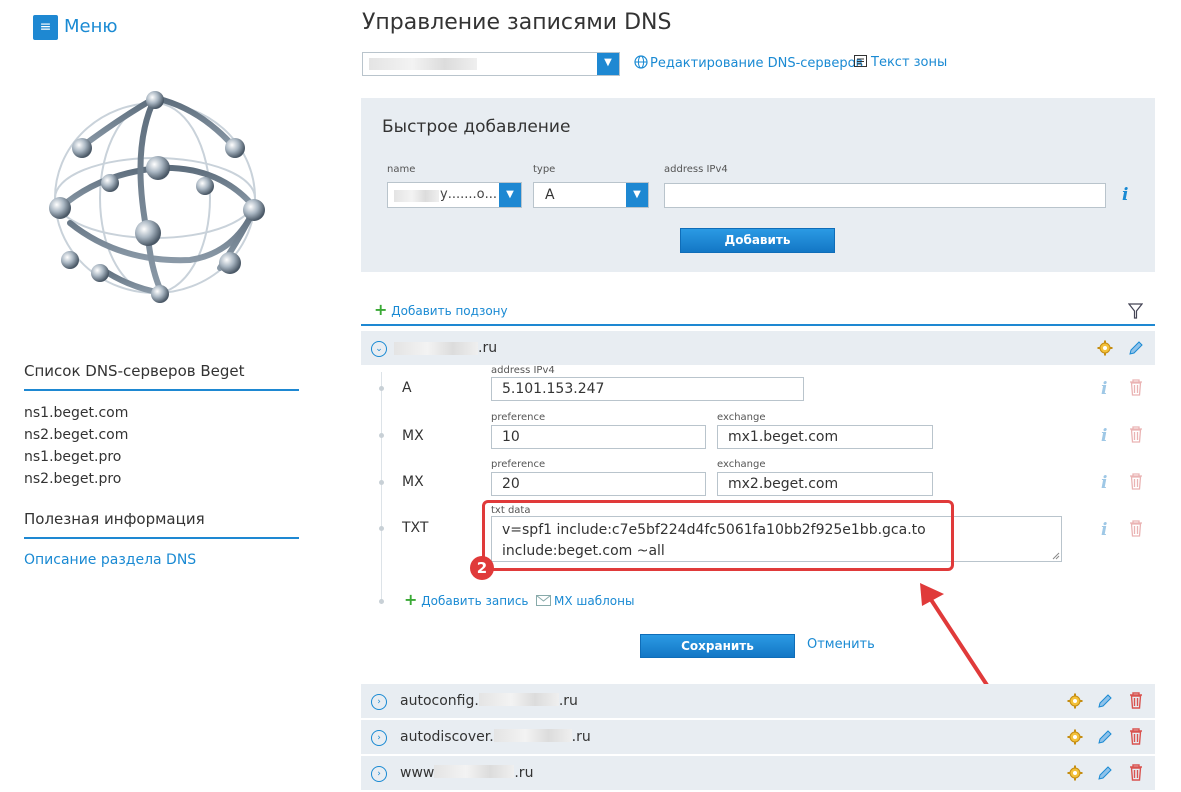  I want to click on address-label: address IPv4, so click(696, 169).